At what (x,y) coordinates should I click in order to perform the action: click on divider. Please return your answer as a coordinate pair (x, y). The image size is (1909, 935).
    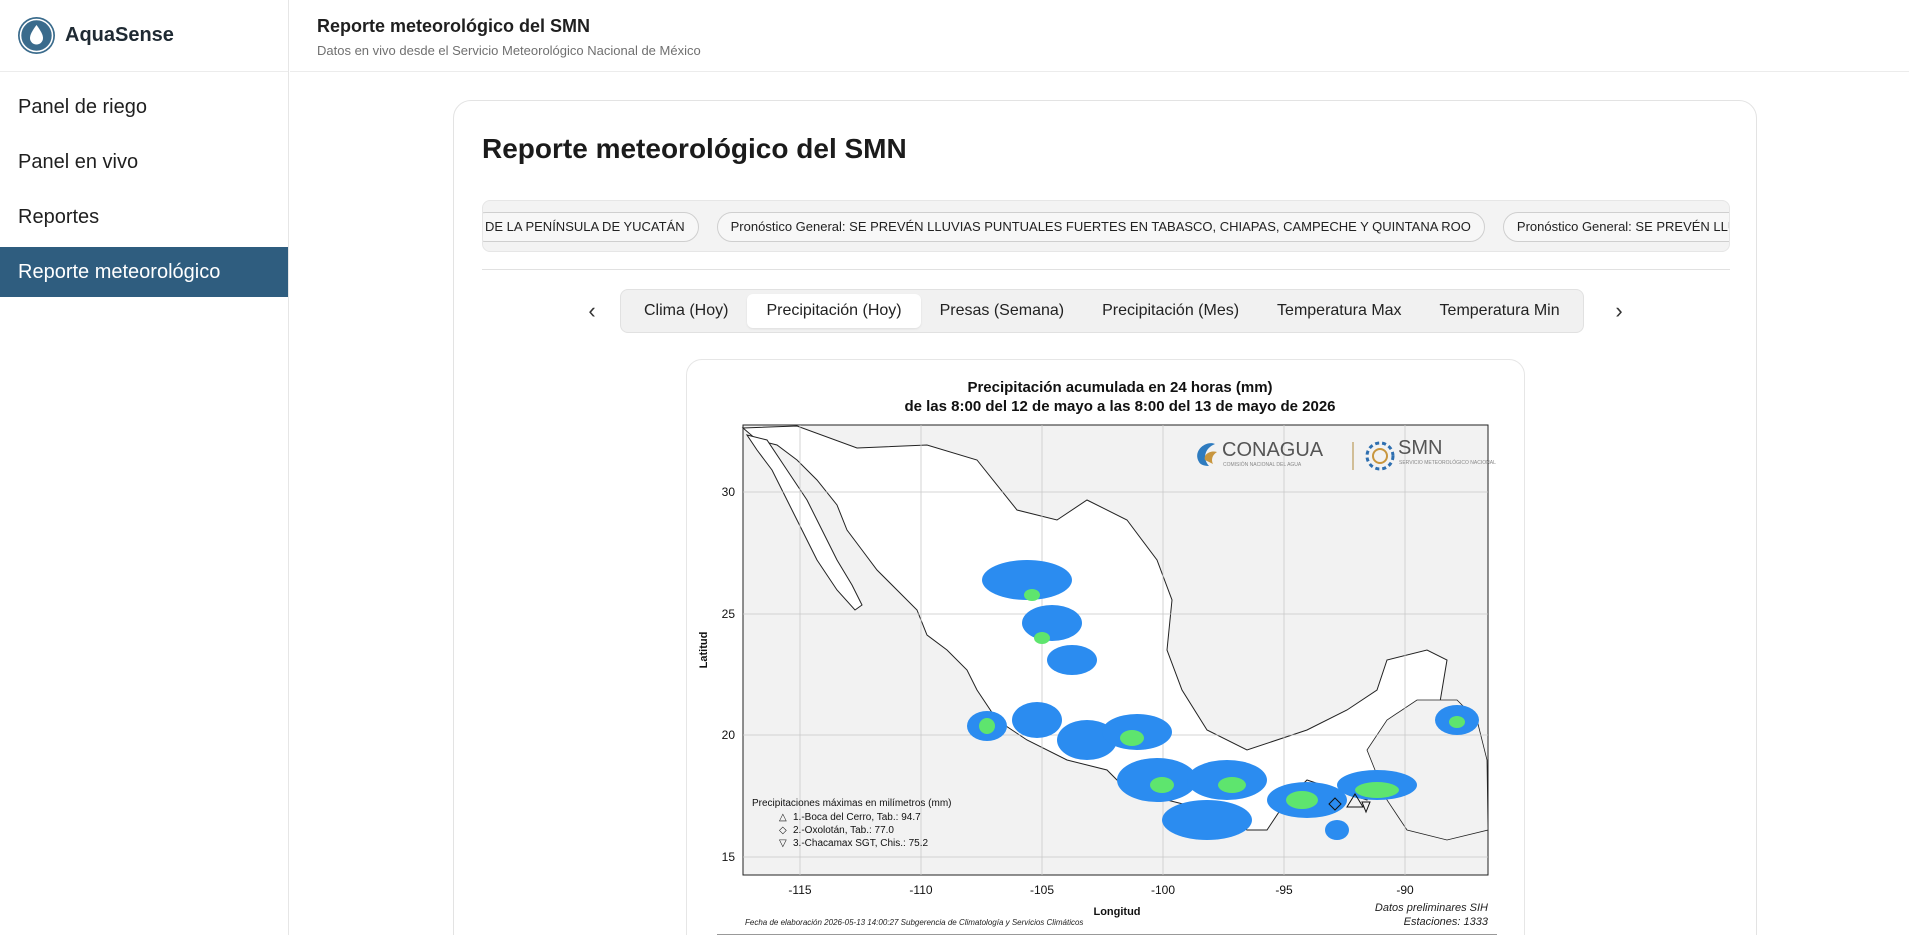
    Looking at the image, I should click on (1106, 269).